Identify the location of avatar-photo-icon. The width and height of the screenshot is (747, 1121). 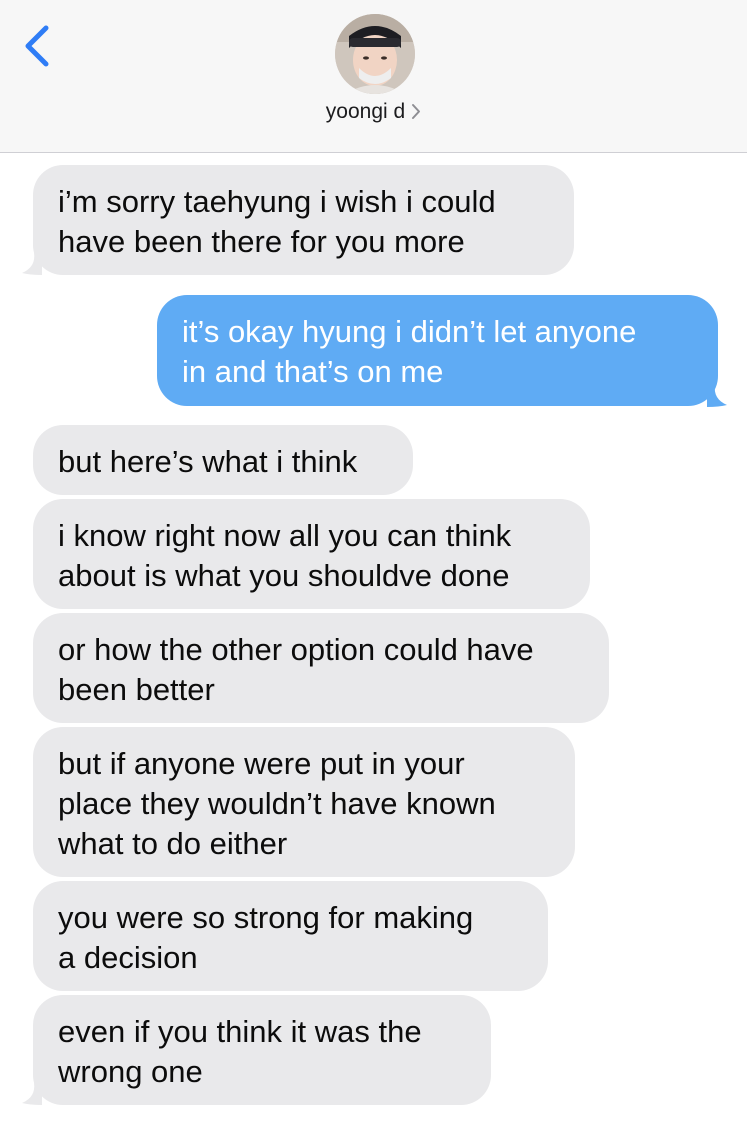
(375, 54).